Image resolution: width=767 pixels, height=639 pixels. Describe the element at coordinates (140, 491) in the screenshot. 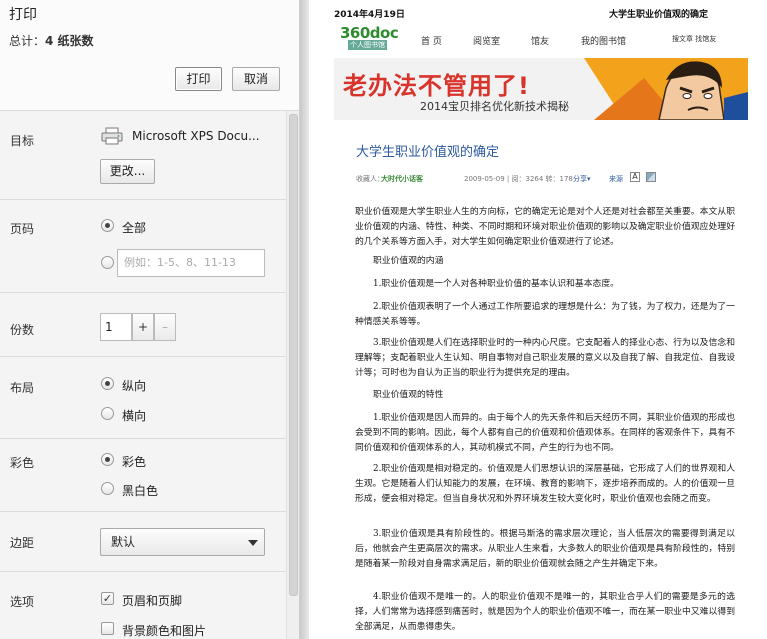

I see `black-white-label: 黑白色` at that location.